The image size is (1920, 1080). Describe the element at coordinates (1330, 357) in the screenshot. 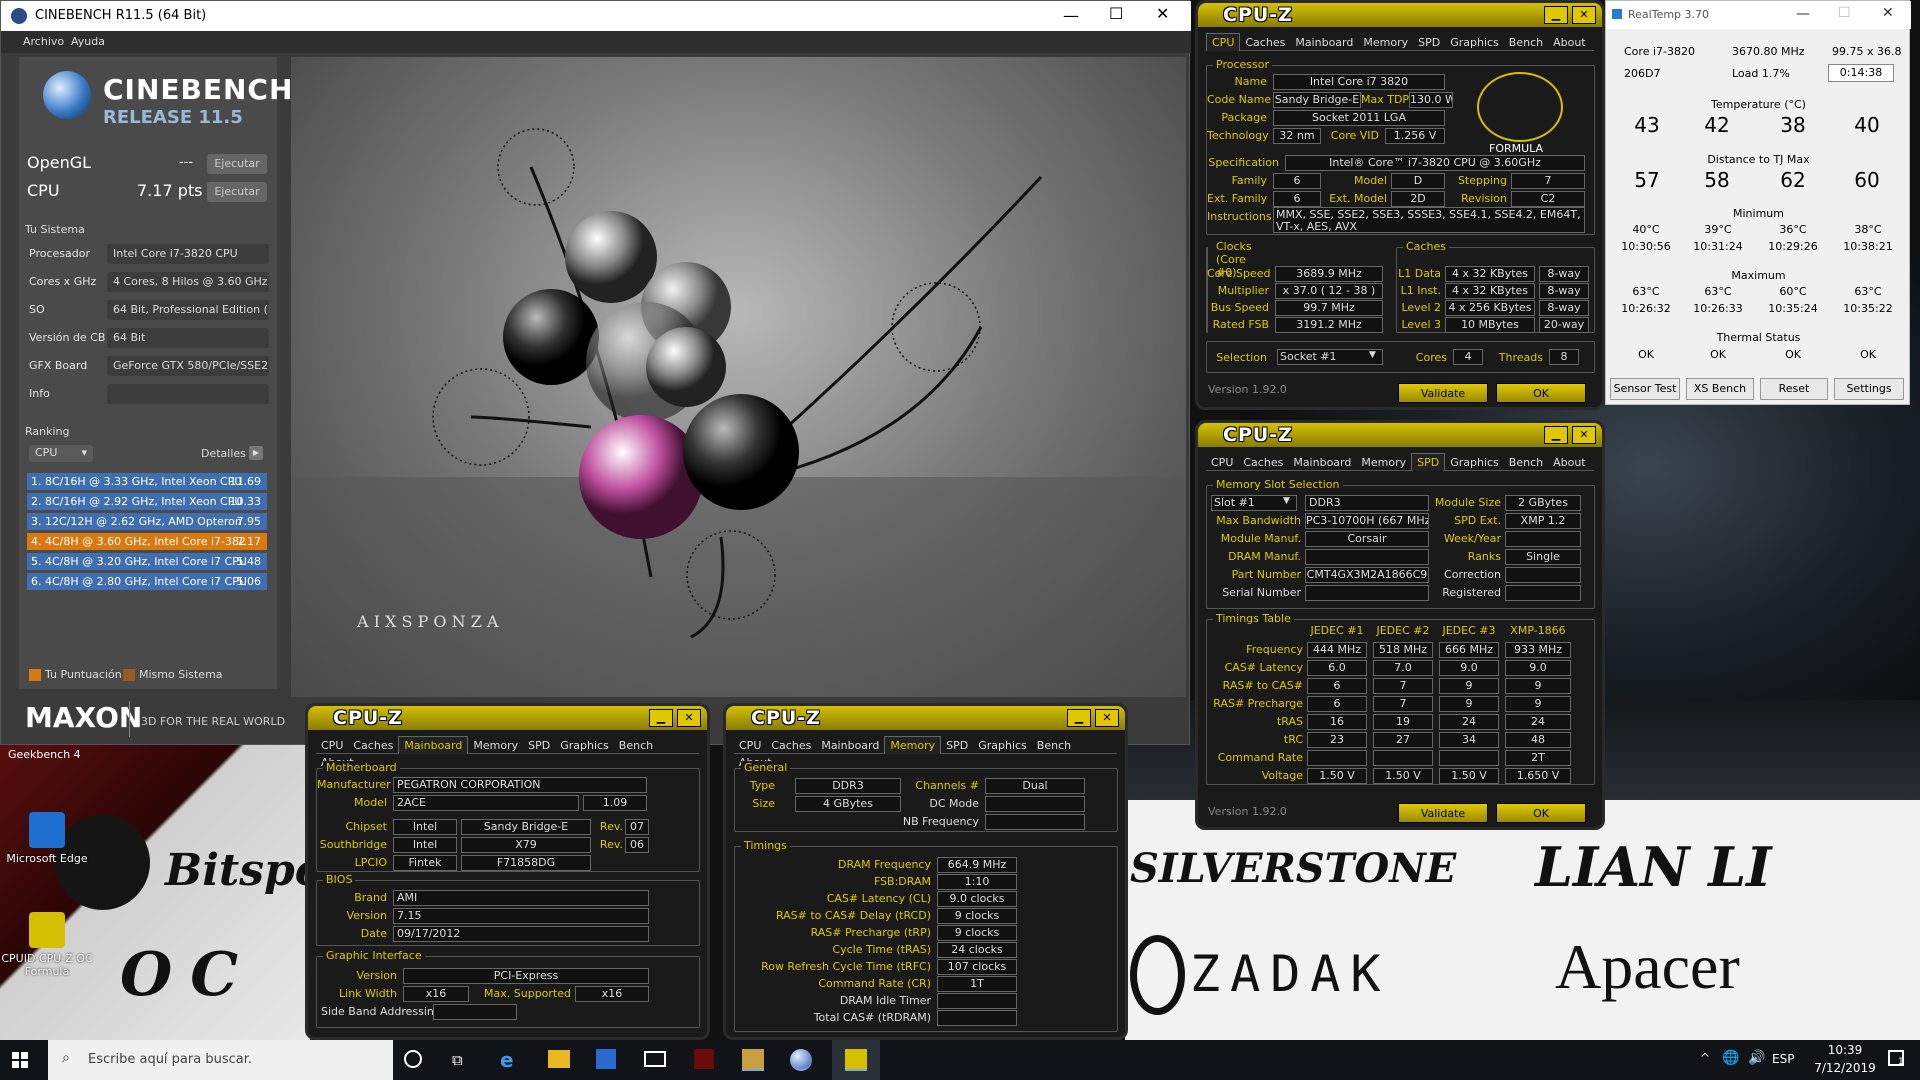

I see `socket-select: Socket #1` at that location.